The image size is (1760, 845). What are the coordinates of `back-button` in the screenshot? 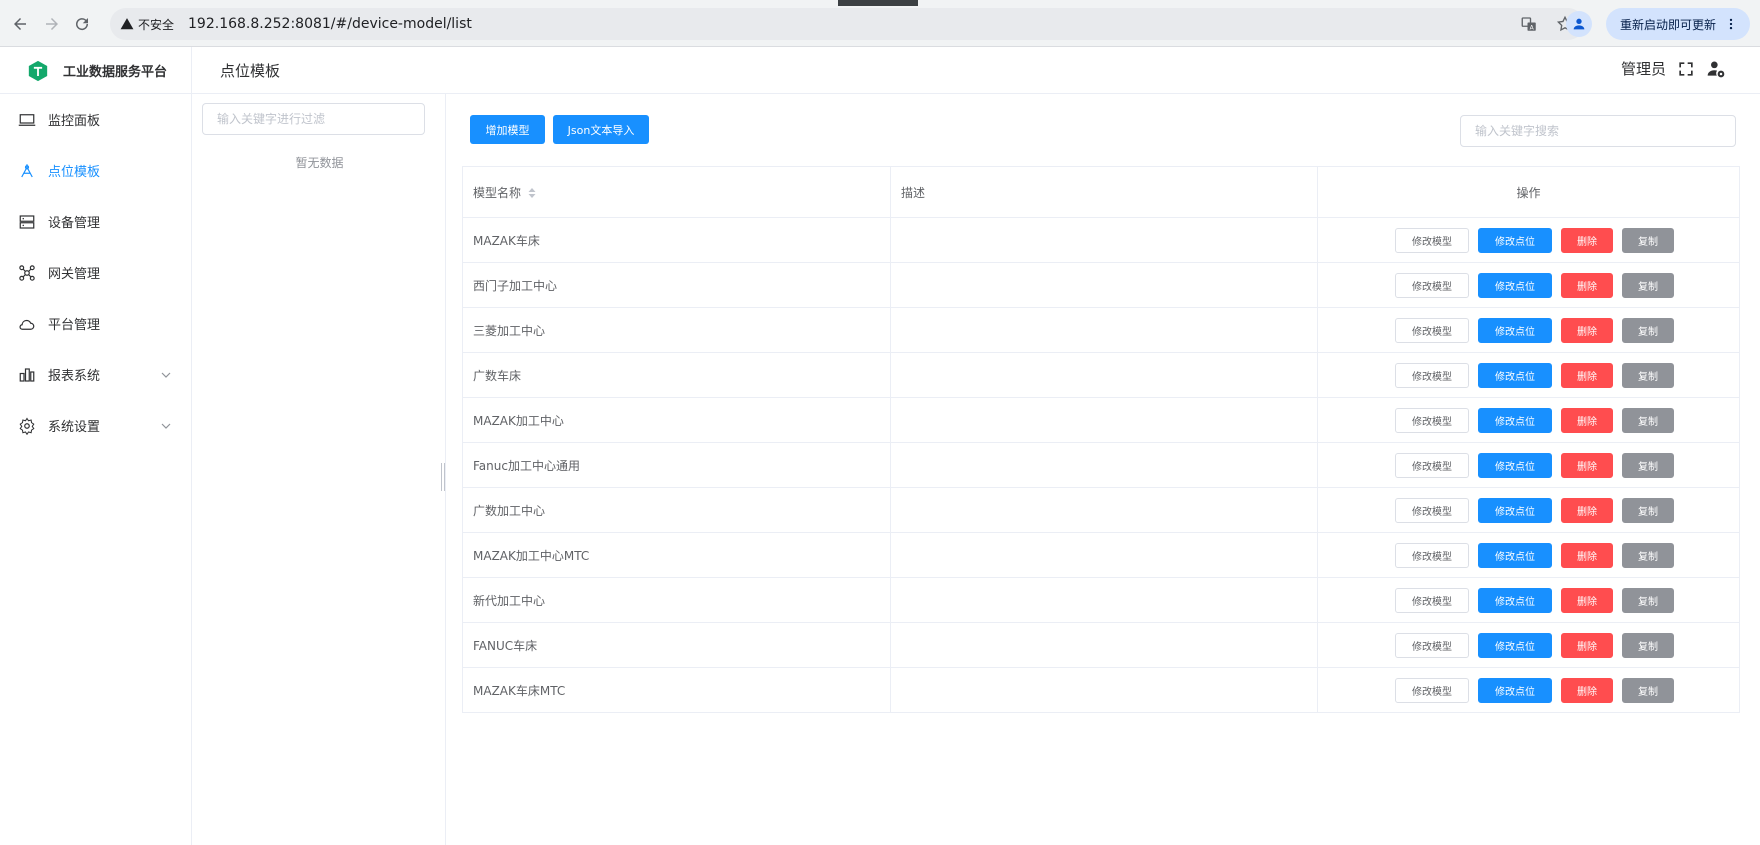 It's located at (20, 24).